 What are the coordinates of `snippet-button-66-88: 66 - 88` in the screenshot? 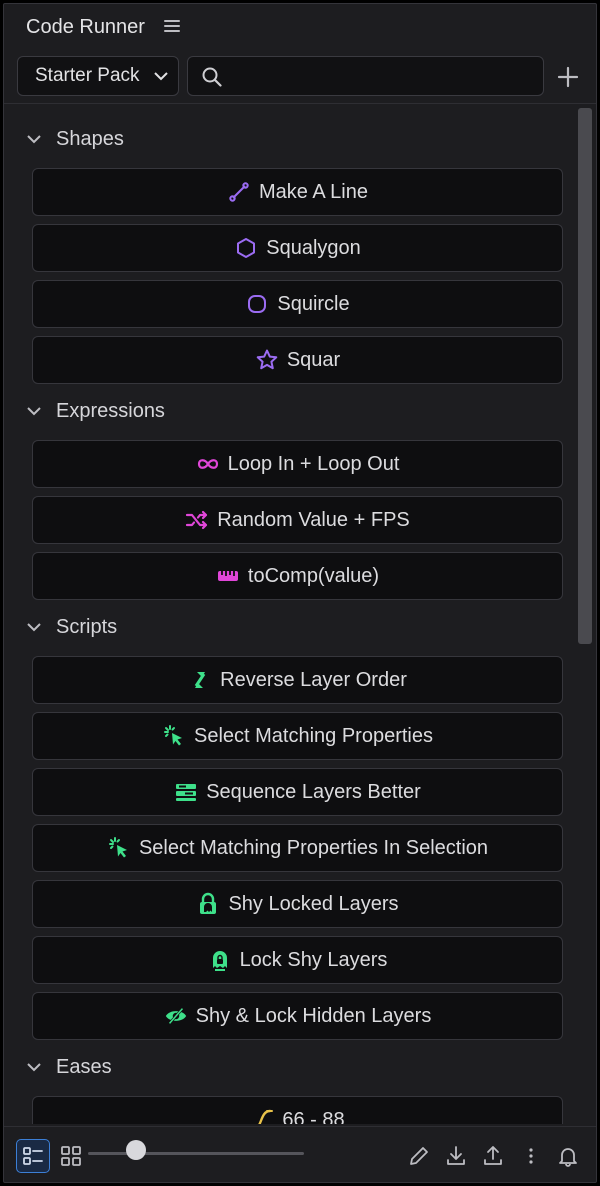 It's located at (297, 1110).